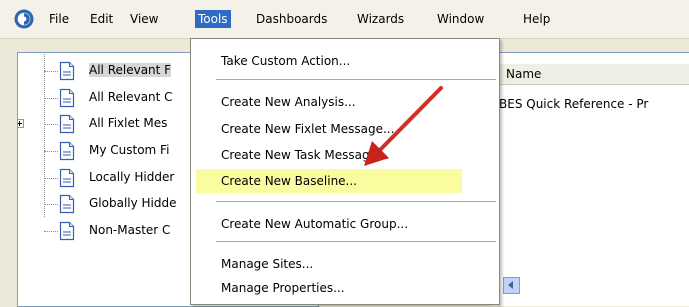 The image size is (689, 307). What do you see at coordinates (101, 19) in the screenshot?
I see `menu-edit: Edit` at bounding box center [101, 19].